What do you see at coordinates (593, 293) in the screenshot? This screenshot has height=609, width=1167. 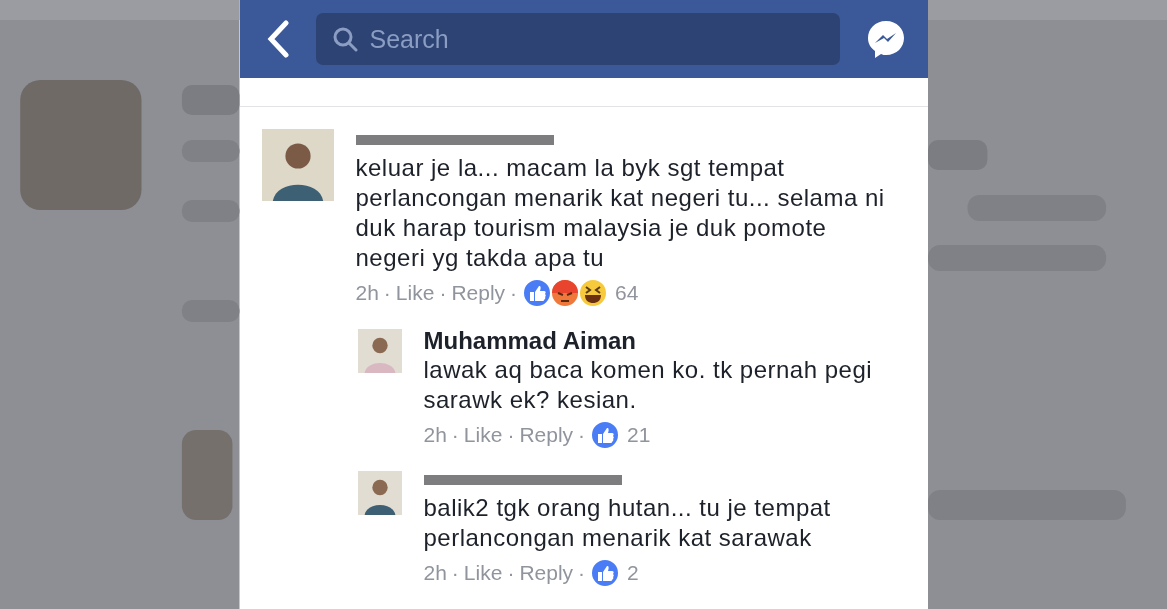 I see `laughing-reaction-icon` at bounding box center [593, 293].